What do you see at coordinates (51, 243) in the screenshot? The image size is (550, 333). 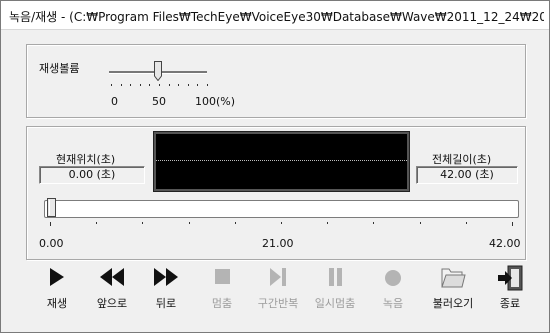 I see `position-scale-start: 0.00` at bounding box center [51, 243].